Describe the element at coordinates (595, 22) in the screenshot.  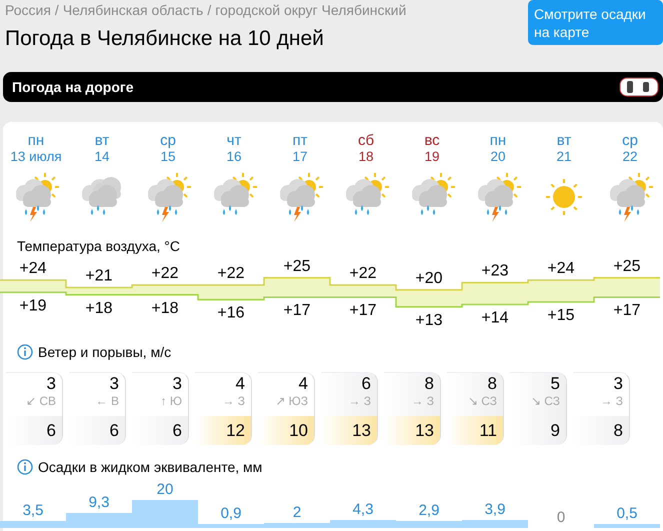
I see `map-button: Смотрите осадки на карте` at that location.